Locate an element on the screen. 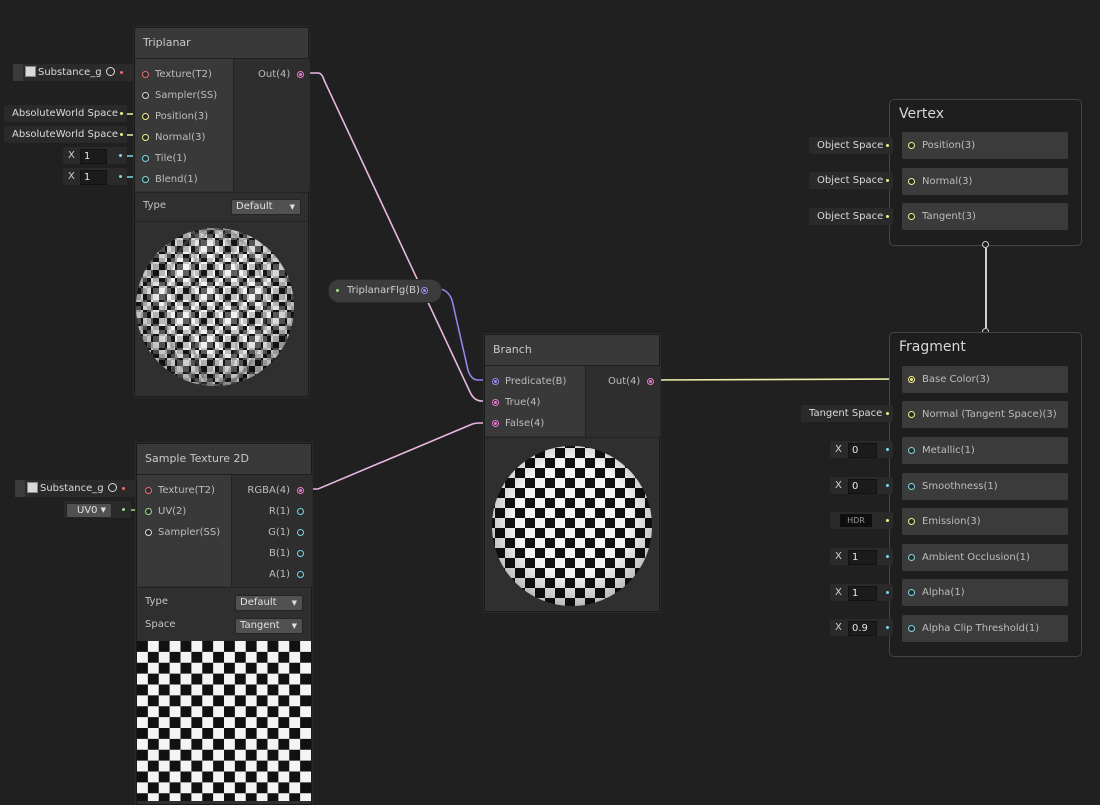 This screenshot has width=1100, height=805. fragment-slot-metallic: Metallic(1) is located at coordinates (985, 450).